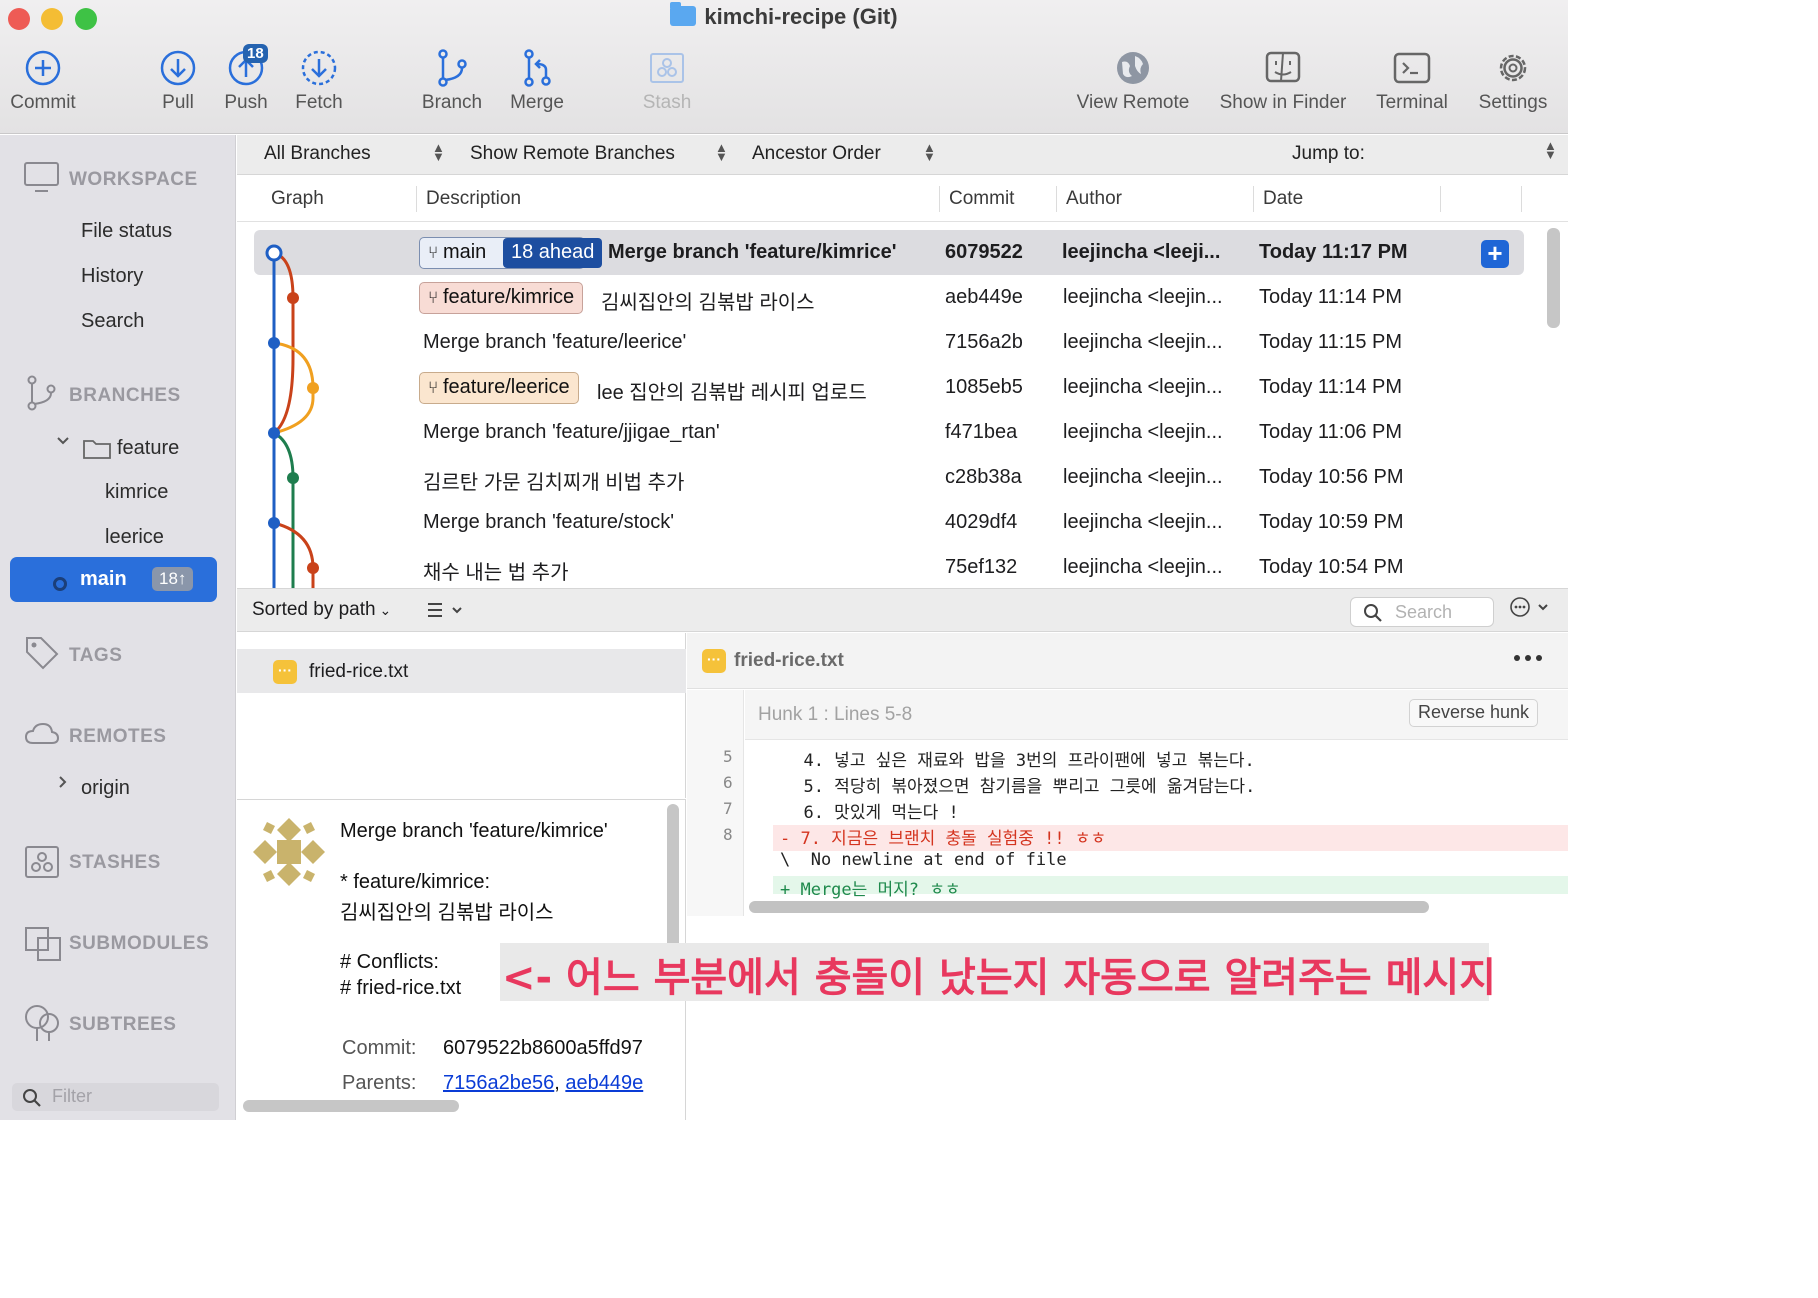 The image size is (1818, 1298). I want to click on commit-icon, so click(43, 68).